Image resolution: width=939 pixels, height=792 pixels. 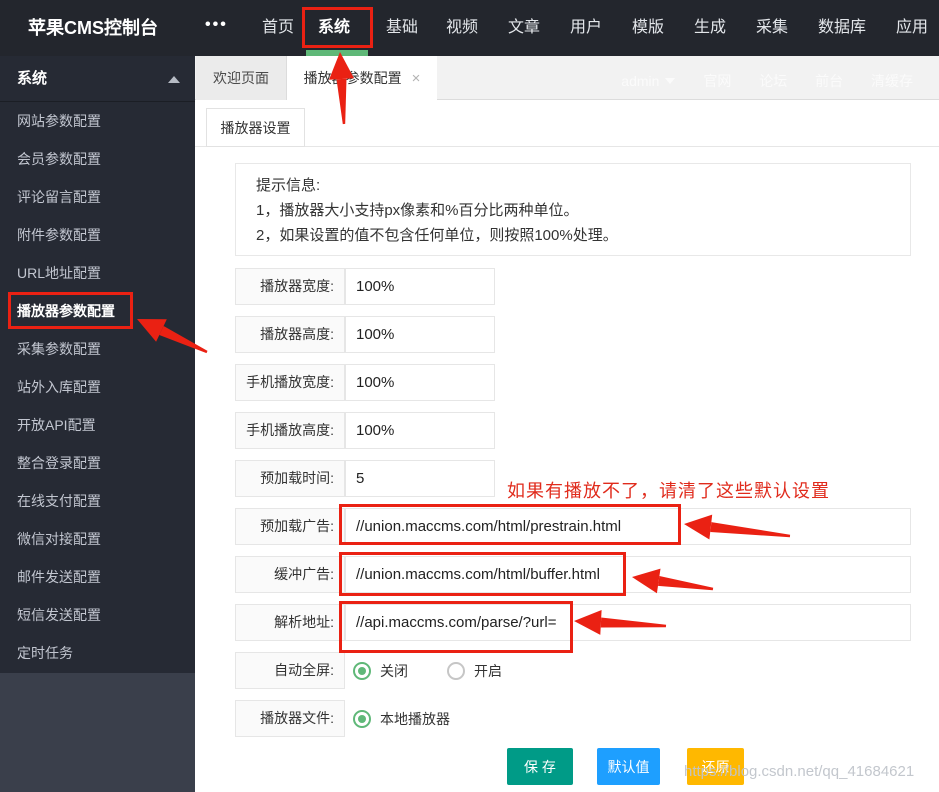 What do you see at coordinates (255, 127) in the screenshot?
I see `tab-player-settings: 播放器设置` at bounding box center [255, 127].